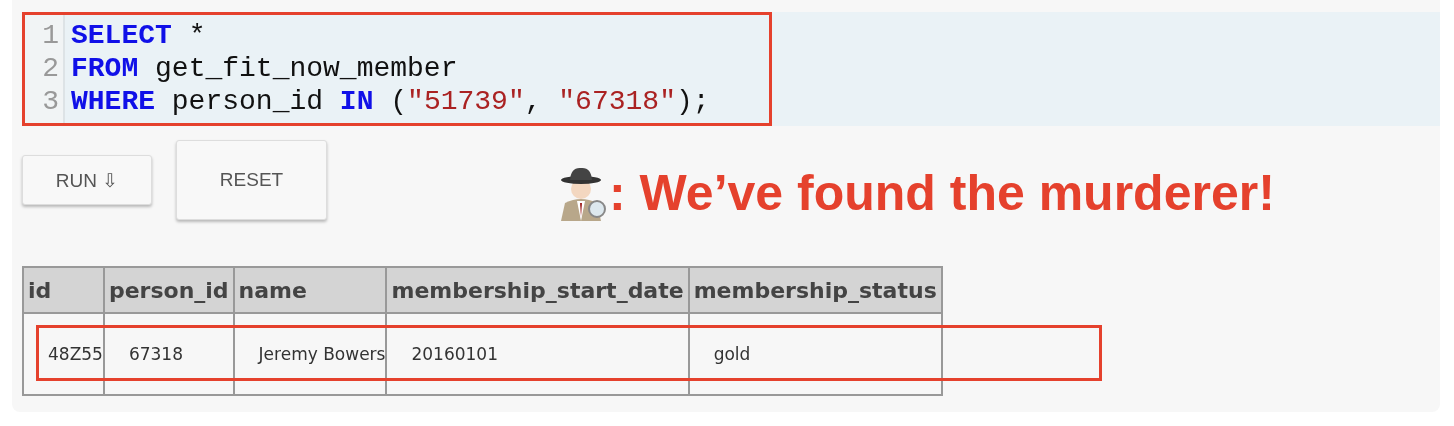 The width and height of the screenshot is (1454, 426). I want to click on column-header: membership_start_date, so click(537, 290).